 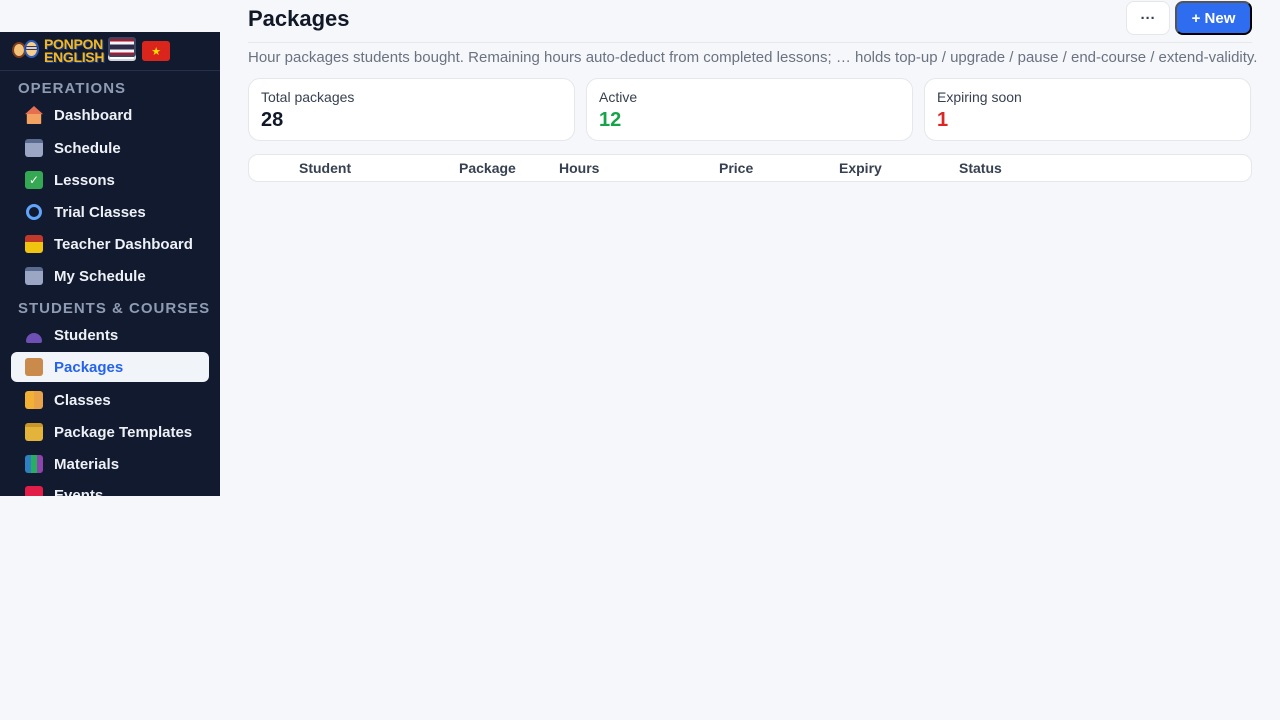 What do you see at coordinates (308, 97) in the screenshot?
I see `stat-label: Total packages` at bounding box center [308, 97].